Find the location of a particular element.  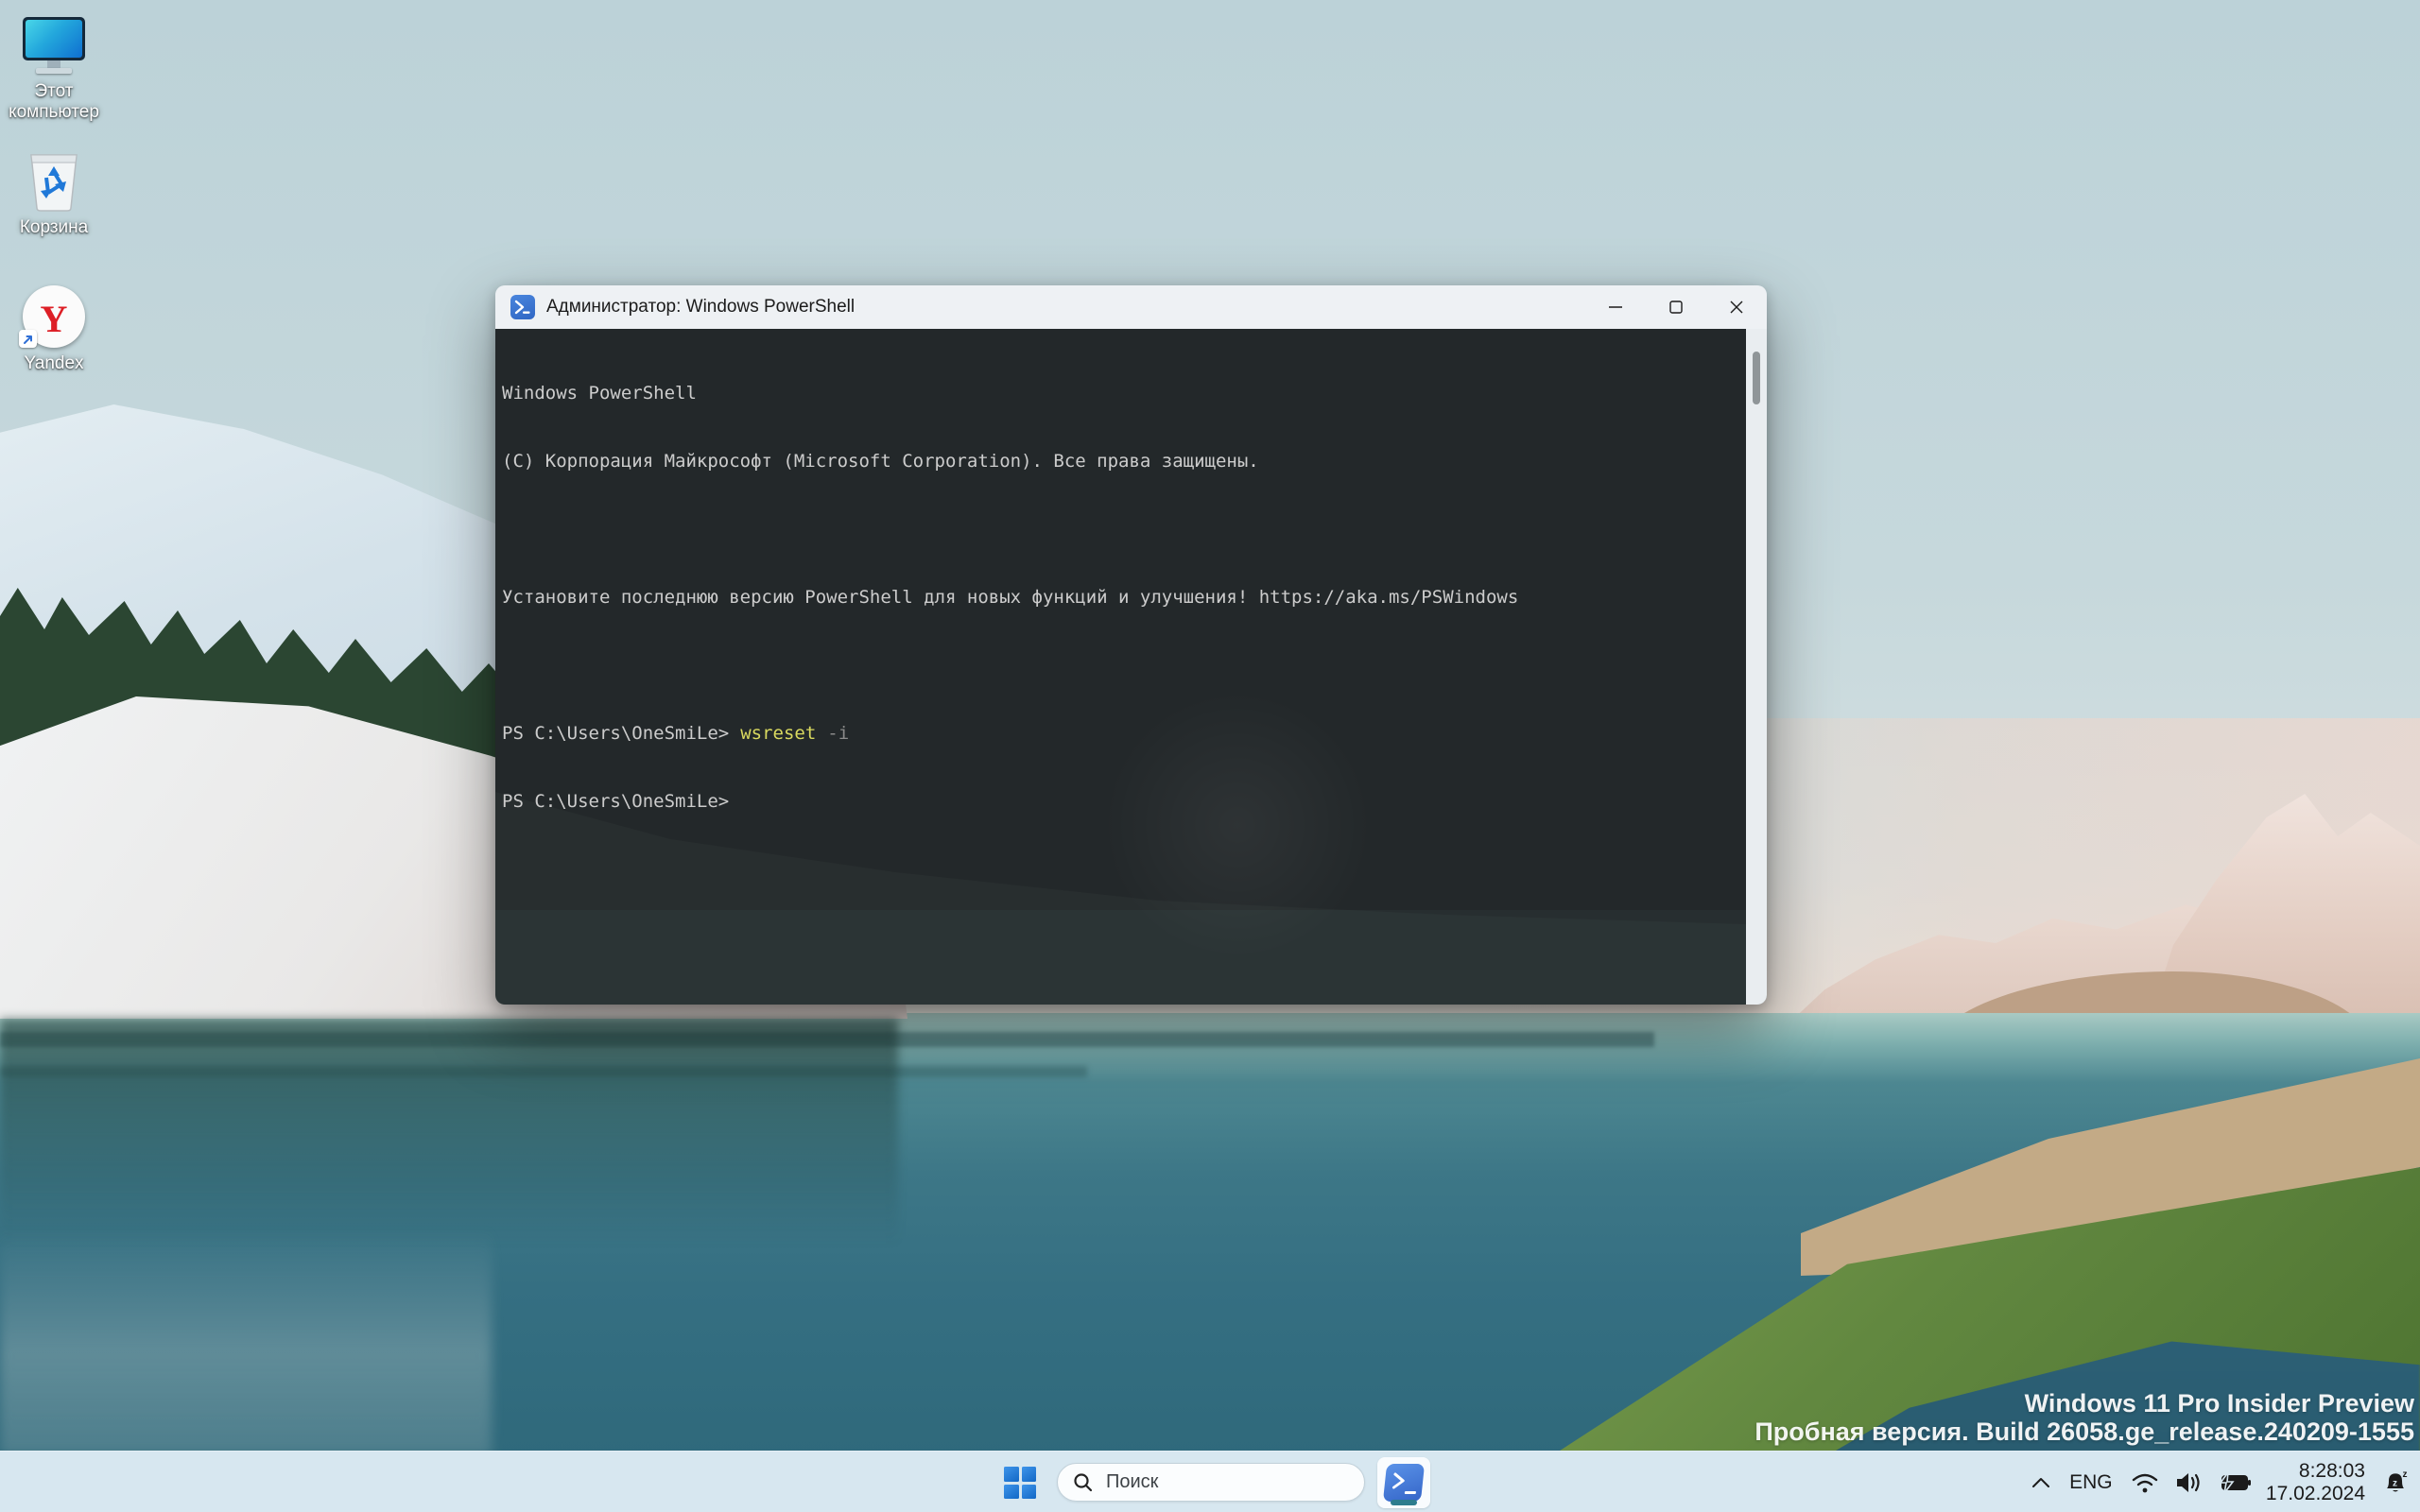

taskbar: Поиск ENG 8:28:03 17.02.2024 z z is located at coordinates (1210, 1481).